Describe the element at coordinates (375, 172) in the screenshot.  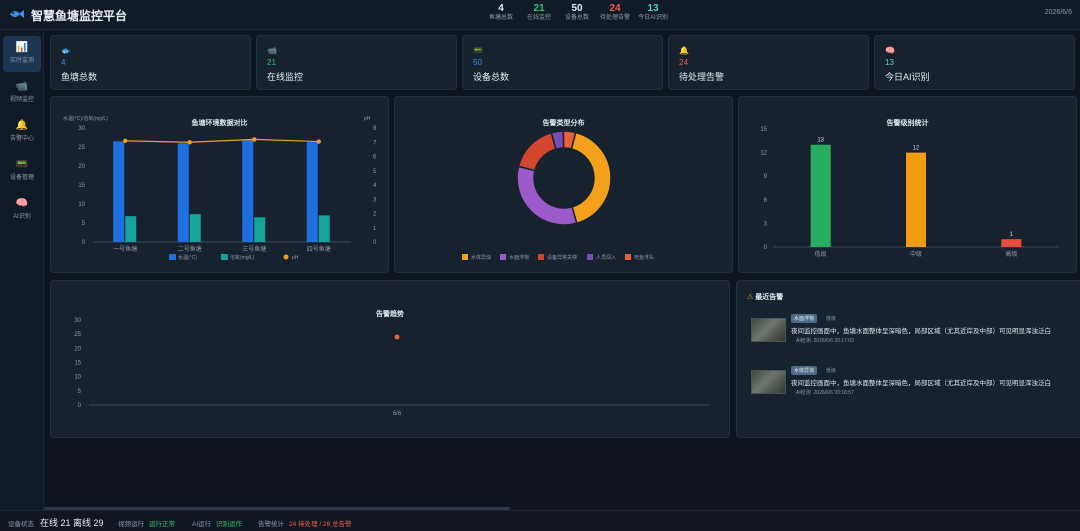
I see `y2-tick-label: 5` at that location.